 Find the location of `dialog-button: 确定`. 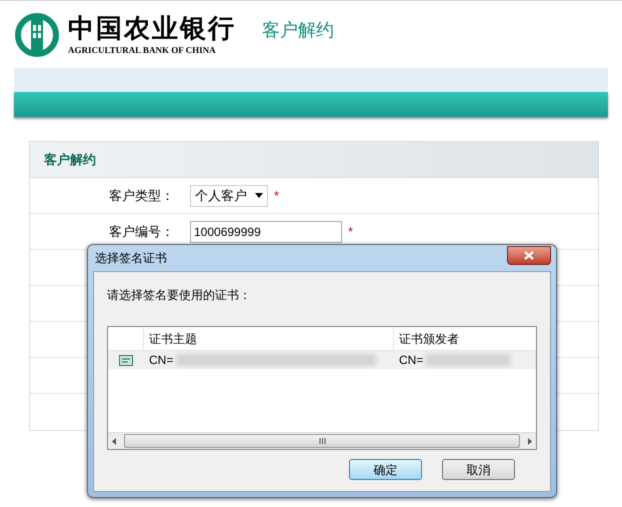

dialog-button: 确定 is located at coordinates (385, 469).